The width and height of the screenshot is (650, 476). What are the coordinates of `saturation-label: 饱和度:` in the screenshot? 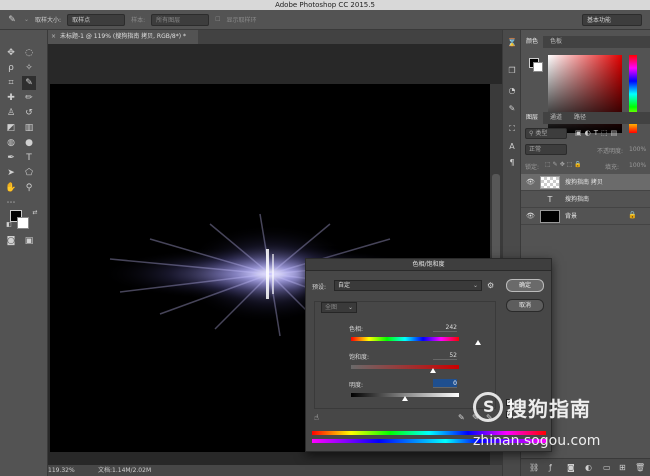 It's located at (359, 357).